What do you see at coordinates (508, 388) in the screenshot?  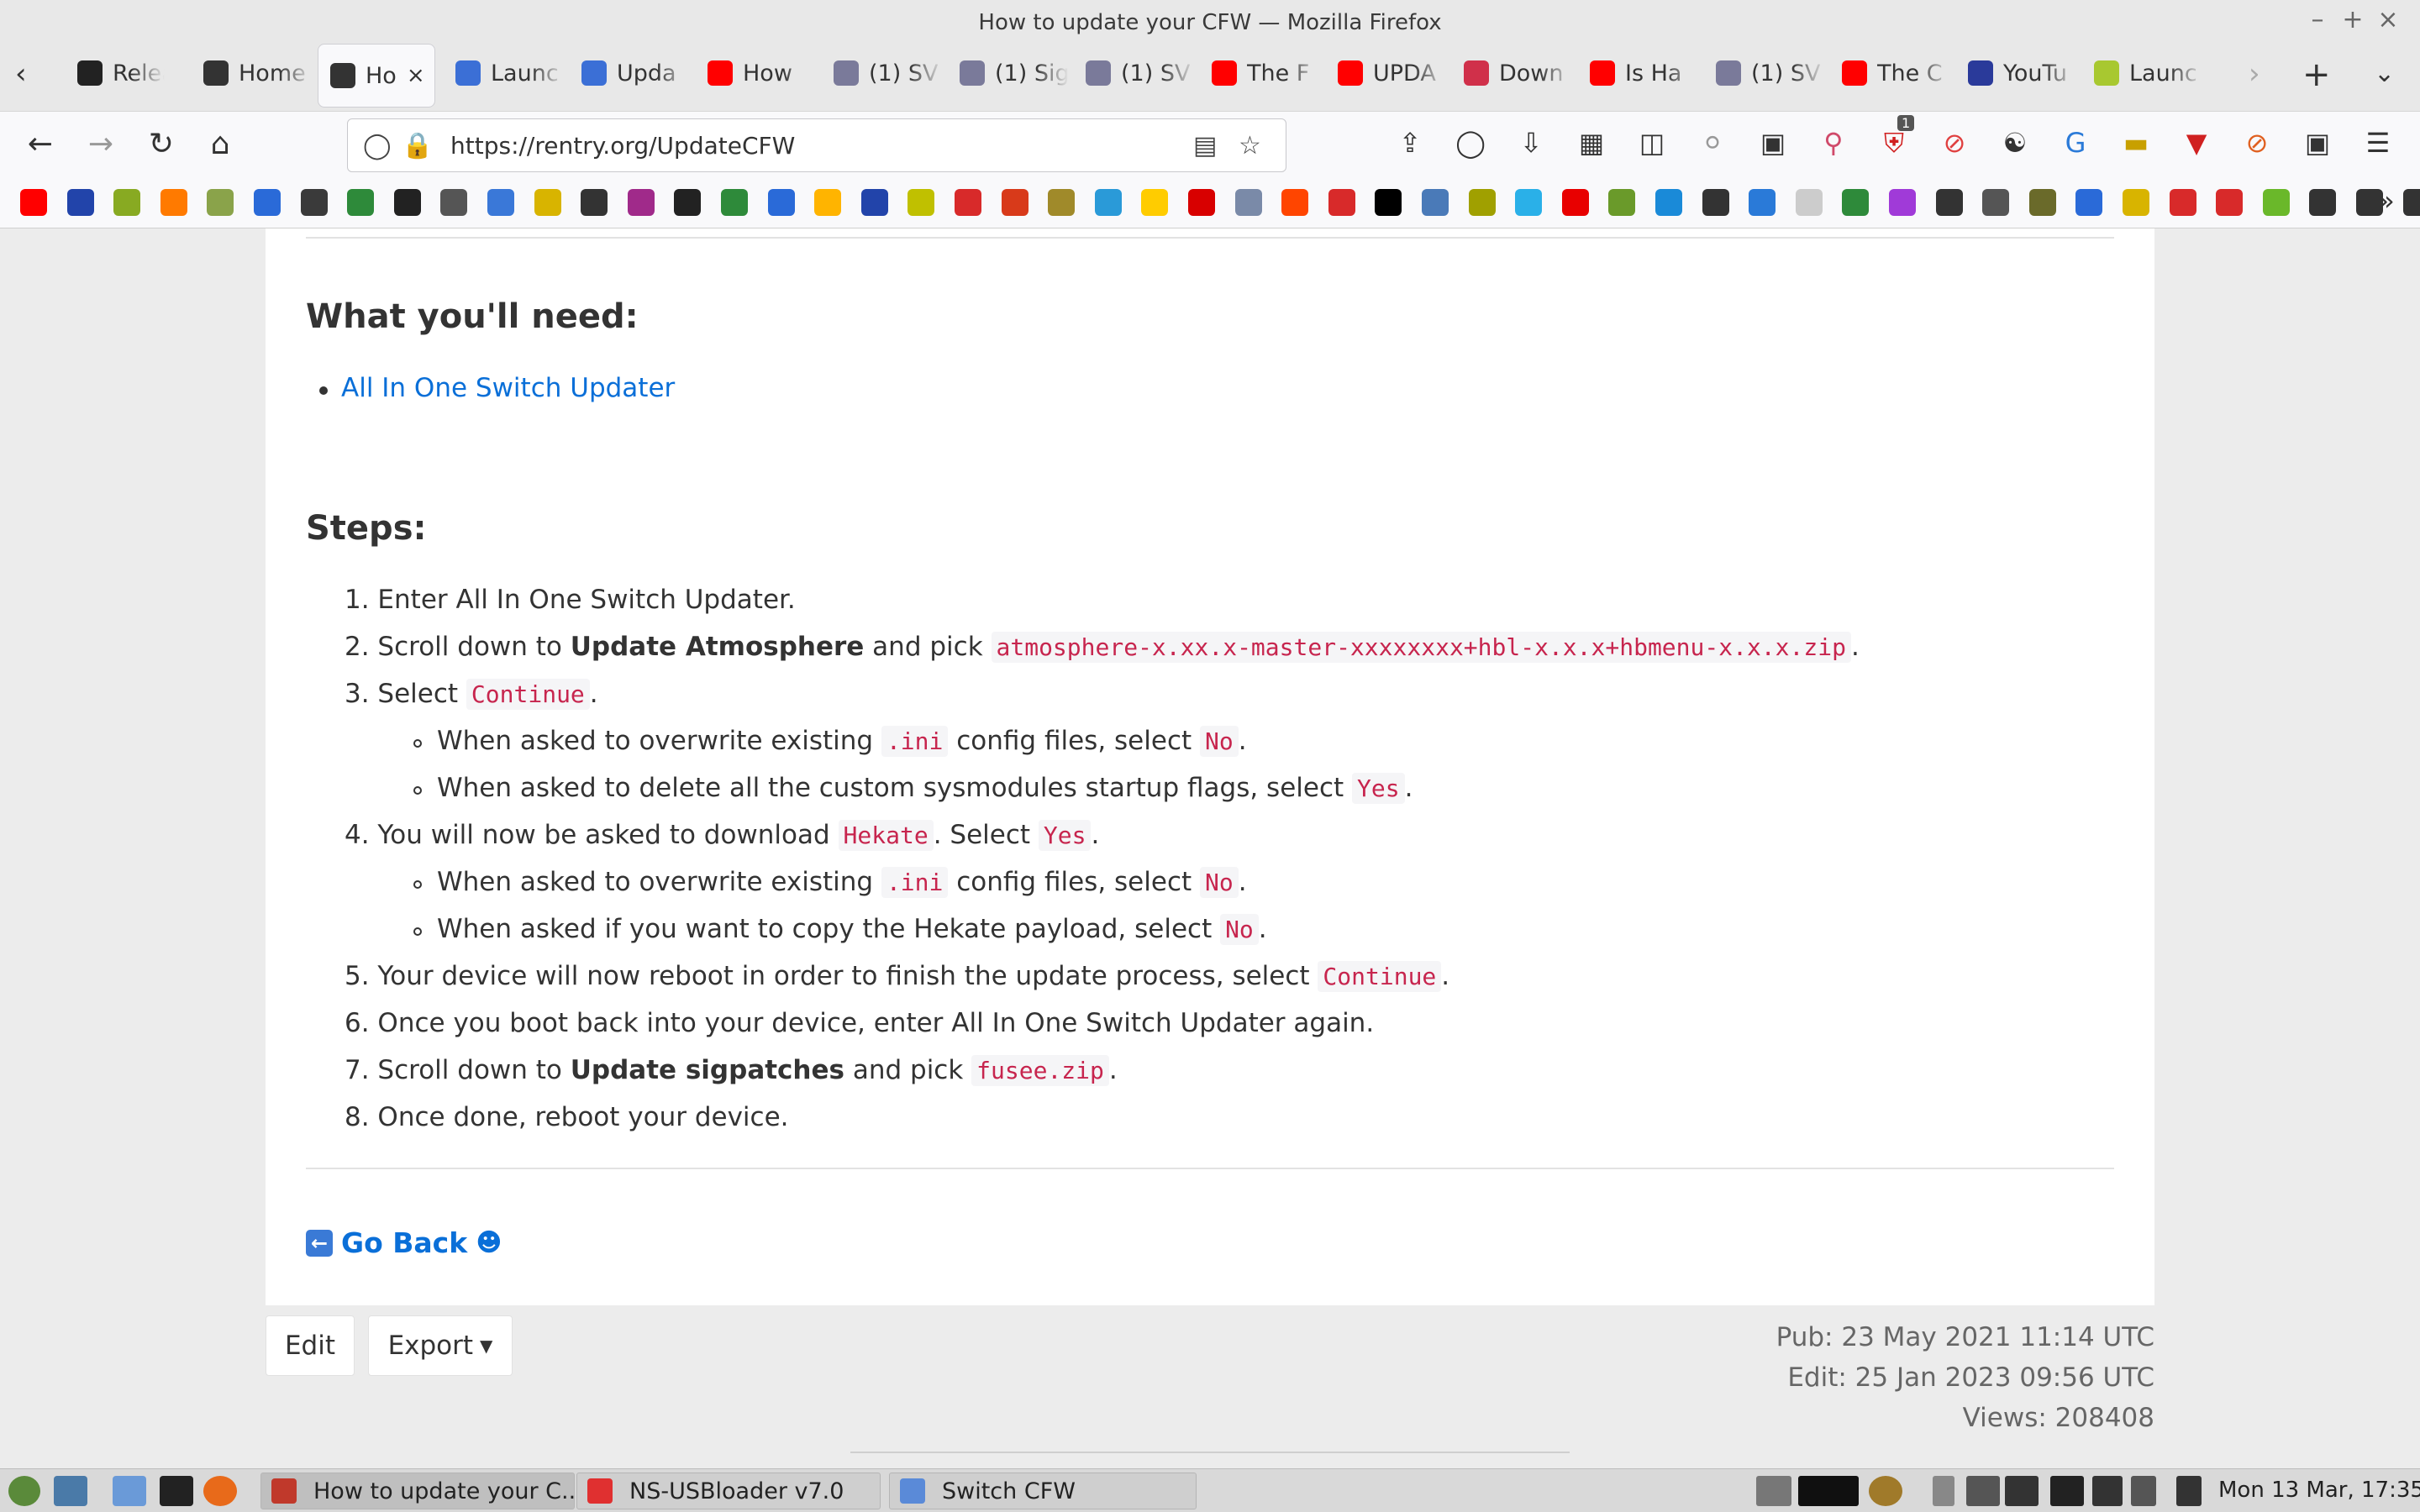 I see `all-in-one-updater-link: All In One Switch Updater` at bounding box center [508, 388].